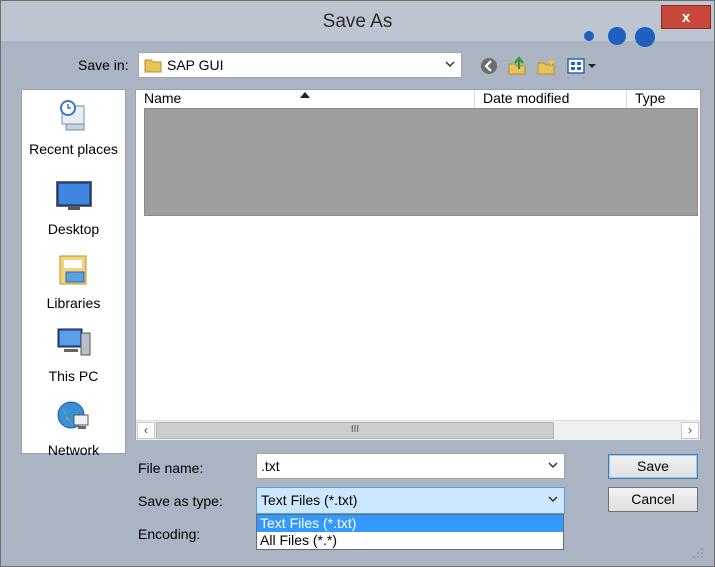 The width and height of the screenshot is (715, 567). Describe the element at coordinates (73, 149) in the screenshot. I see `place-label: Recent places` at that location.